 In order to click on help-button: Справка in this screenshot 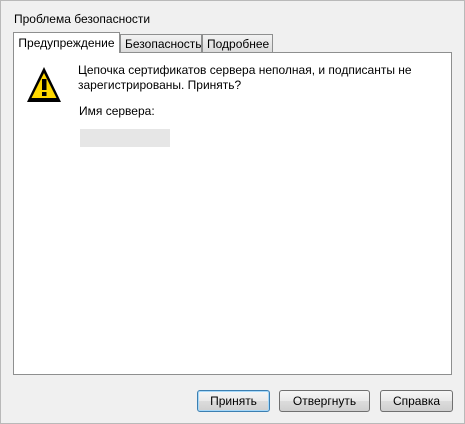, I will do `click(416, 401)`.